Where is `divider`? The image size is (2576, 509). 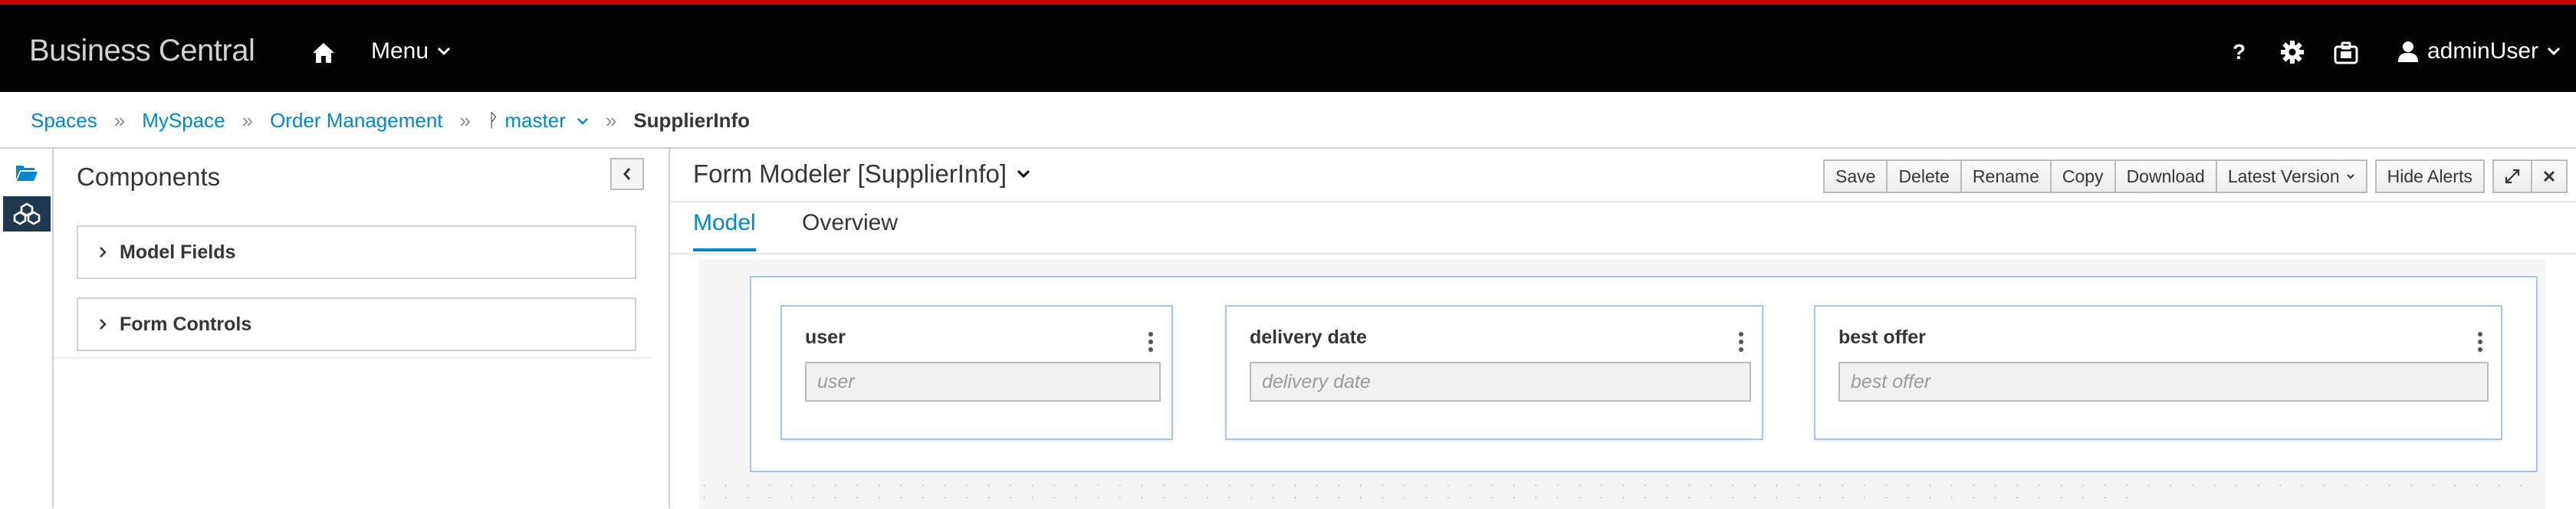 divider is located at coordinates (353, 358).